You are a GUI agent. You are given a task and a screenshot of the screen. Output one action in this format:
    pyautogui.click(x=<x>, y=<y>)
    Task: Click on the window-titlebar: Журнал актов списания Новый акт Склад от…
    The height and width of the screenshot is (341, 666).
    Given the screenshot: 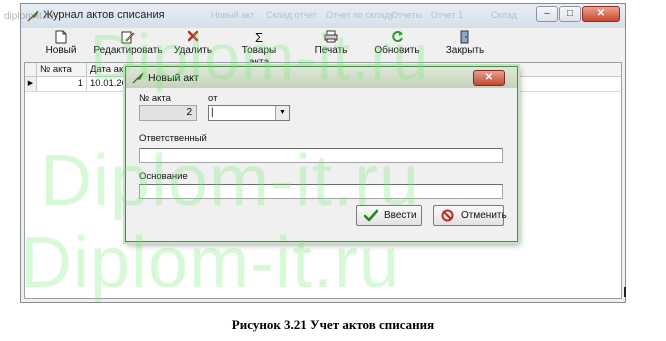 What is the action you would take?
    pyautogui.click(x=323, y=16)
    